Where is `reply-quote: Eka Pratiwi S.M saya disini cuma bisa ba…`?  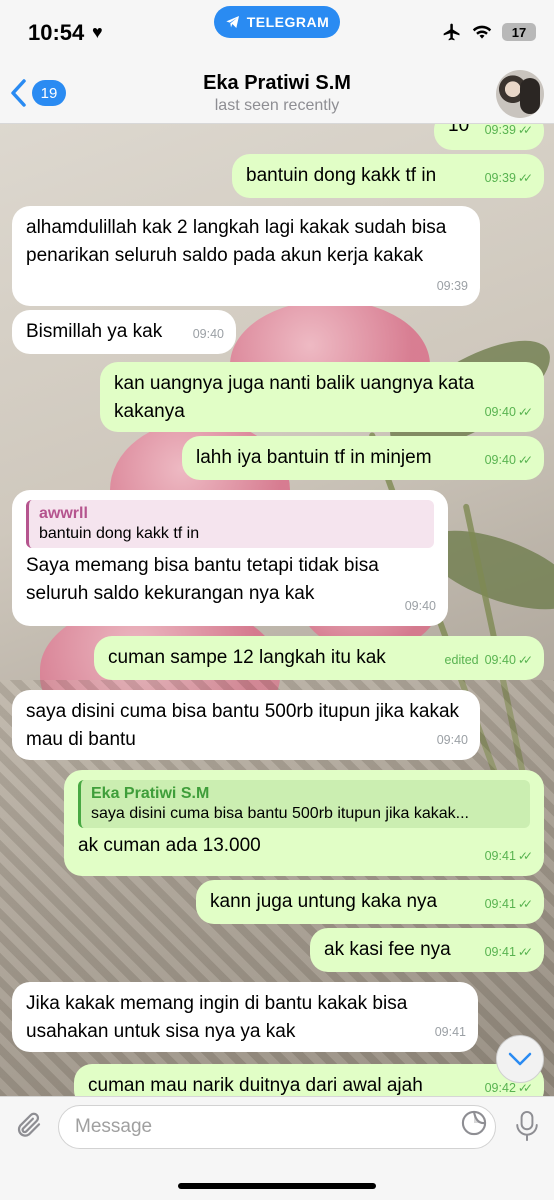 reply-quote: Eka Pratiwi S.M saya disini cuma bisa ba… is located at coordinates (304, 804).